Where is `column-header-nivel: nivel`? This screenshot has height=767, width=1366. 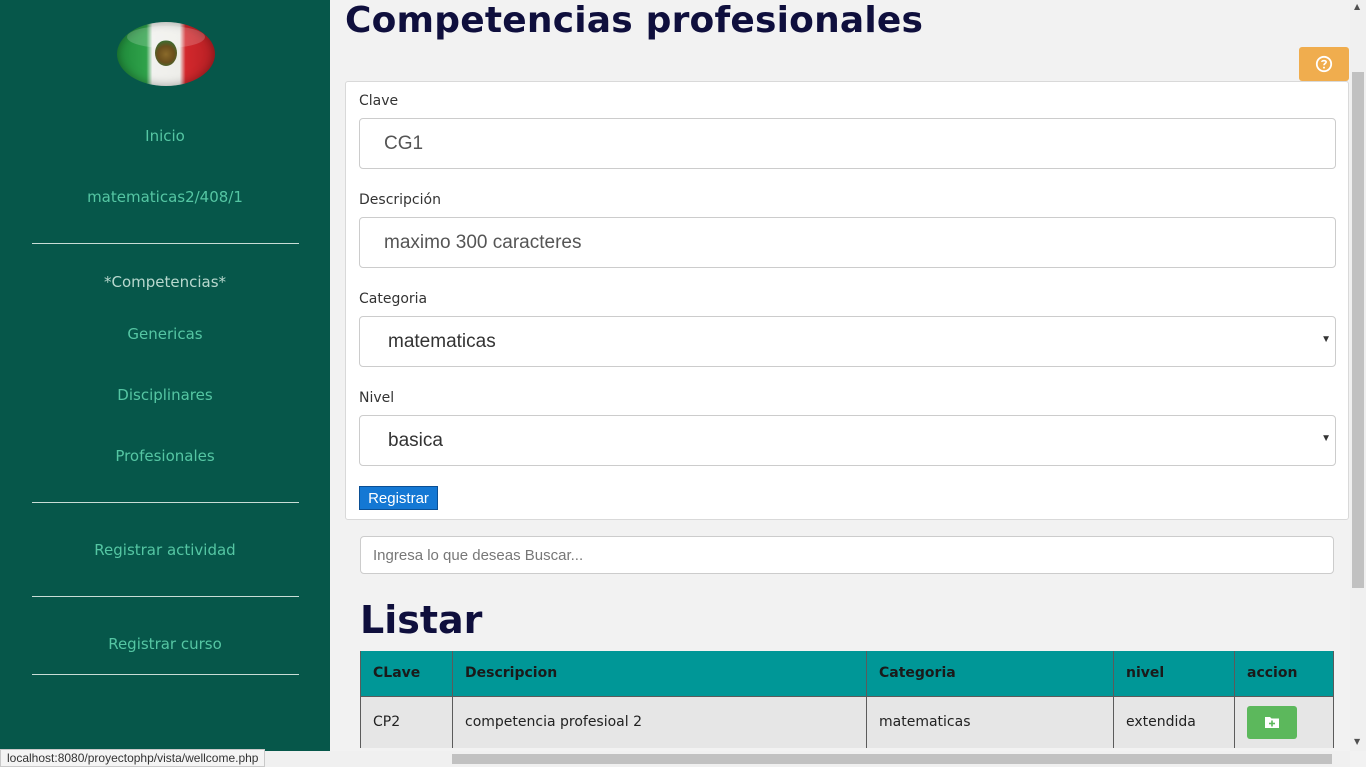
column-header-nivel: nivel is located at coordinates (1174, 674).